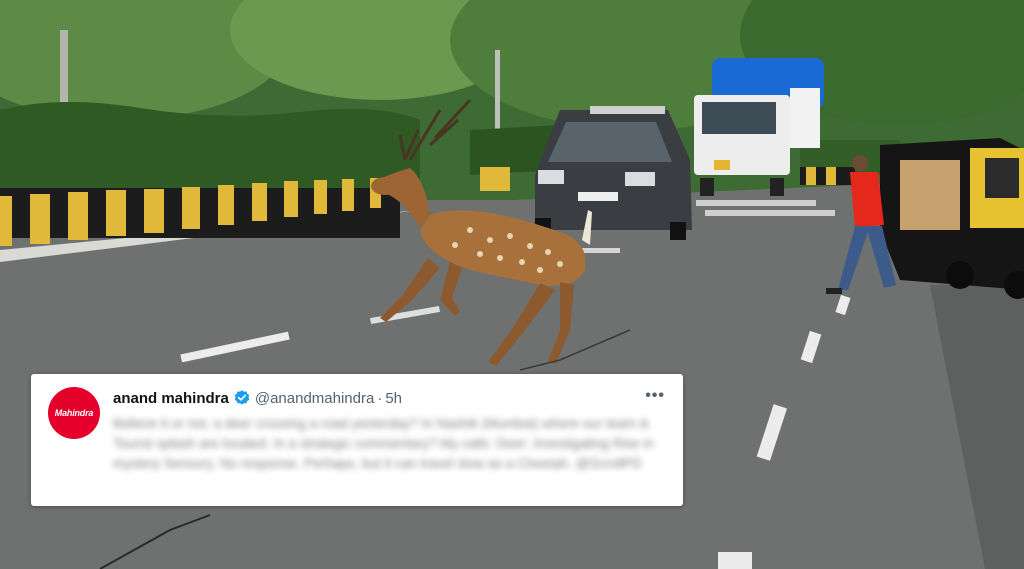 This screenshot has height=569, width=1024. Describe the element at coordinates (242, 397) in the screenshot. I see `verified-badge-icon` at that location.